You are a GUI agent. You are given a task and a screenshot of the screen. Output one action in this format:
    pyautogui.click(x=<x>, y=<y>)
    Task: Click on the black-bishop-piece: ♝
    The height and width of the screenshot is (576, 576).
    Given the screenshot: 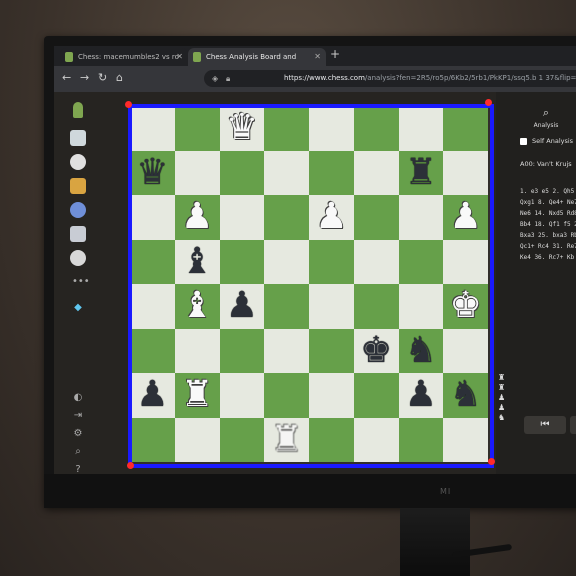 What is the action you would take?
    pyautogui.click(x=197, y=261)
    